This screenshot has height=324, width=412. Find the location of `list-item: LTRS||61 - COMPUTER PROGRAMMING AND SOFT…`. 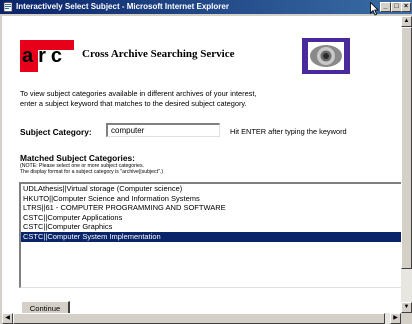

list-item: LTRS||61 - COMPUTER PROGRAMMING AND SOFT… is located at coordinates (211, 208).